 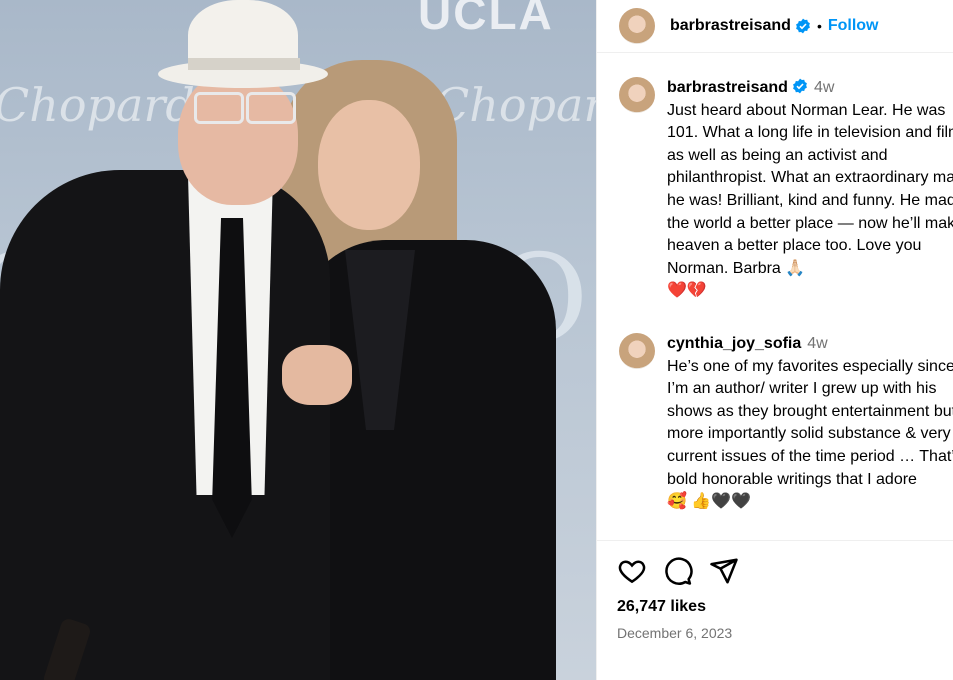 What do you see at coordinates (817, 343) in the screenshot?
I see `comment-age: 4w` at bounding box center [817, 343].